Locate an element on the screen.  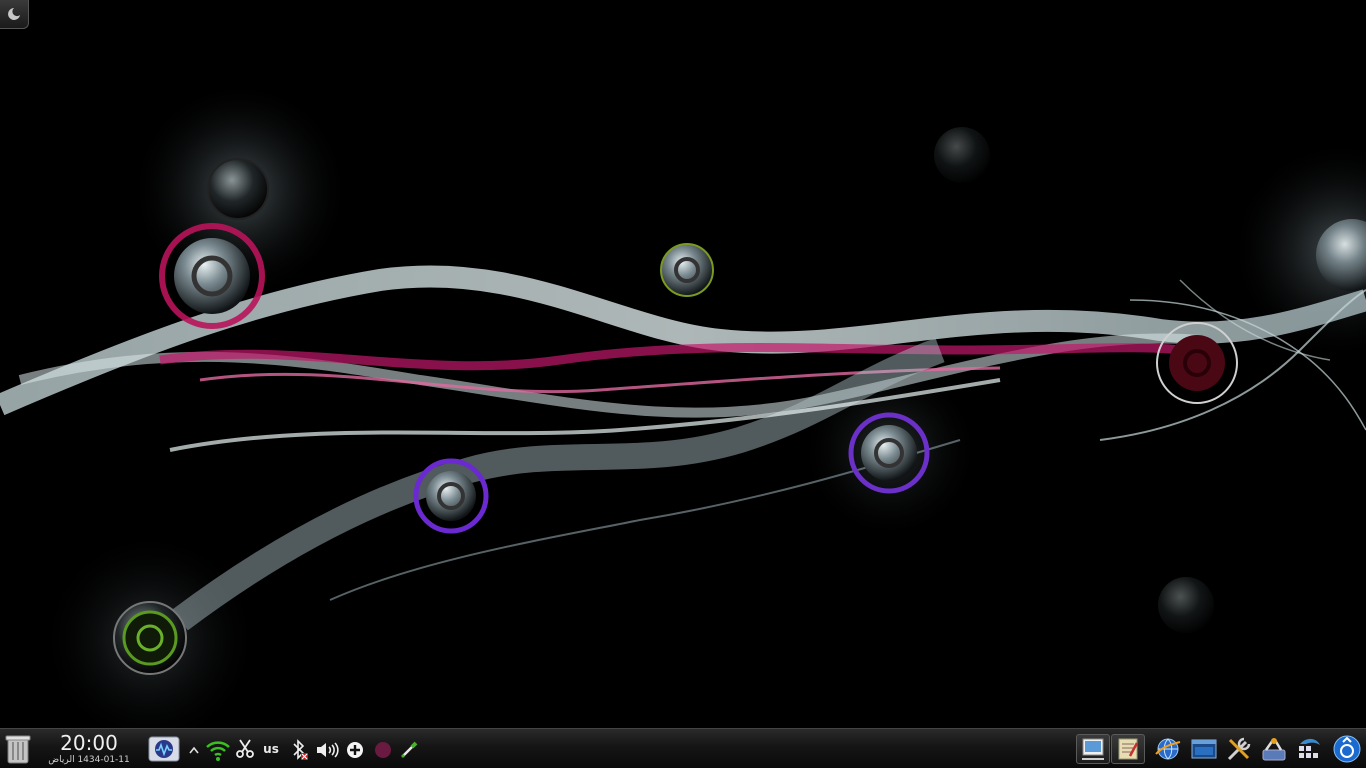
color-picker-button is located at coordinates (410, 749).